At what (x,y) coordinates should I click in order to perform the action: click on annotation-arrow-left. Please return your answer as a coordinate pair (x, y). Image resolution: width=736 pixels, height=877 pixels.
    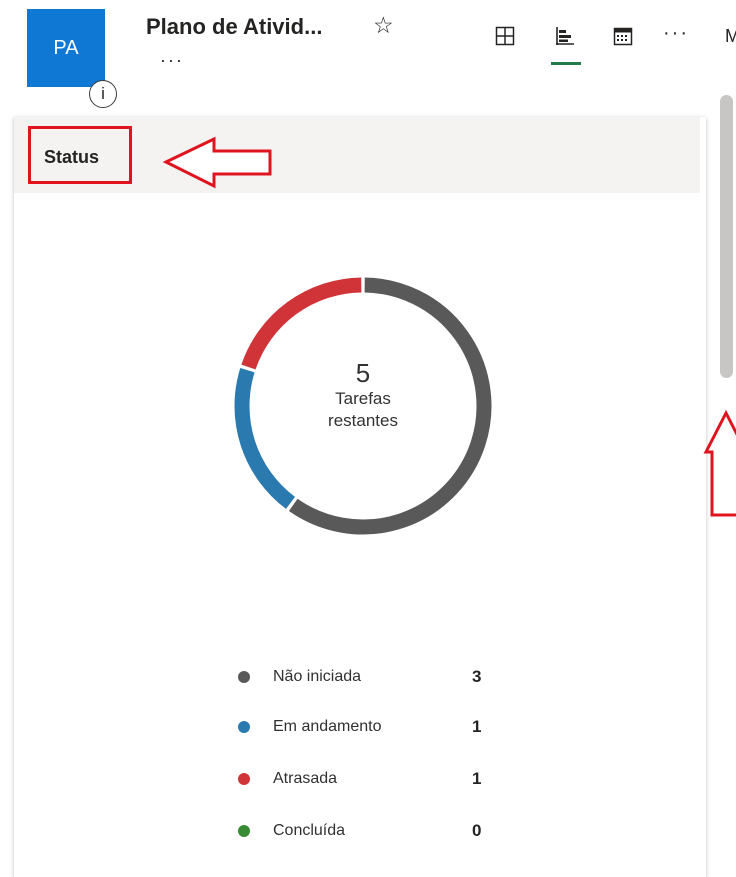
    Looking at the image, I should click on (217, 162).